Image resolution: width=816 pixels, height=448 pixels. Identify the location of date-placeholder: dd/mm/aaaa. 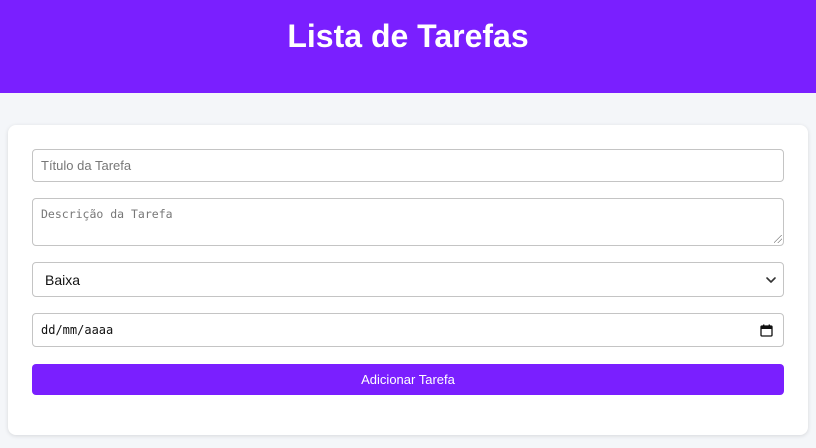
(77, 330).